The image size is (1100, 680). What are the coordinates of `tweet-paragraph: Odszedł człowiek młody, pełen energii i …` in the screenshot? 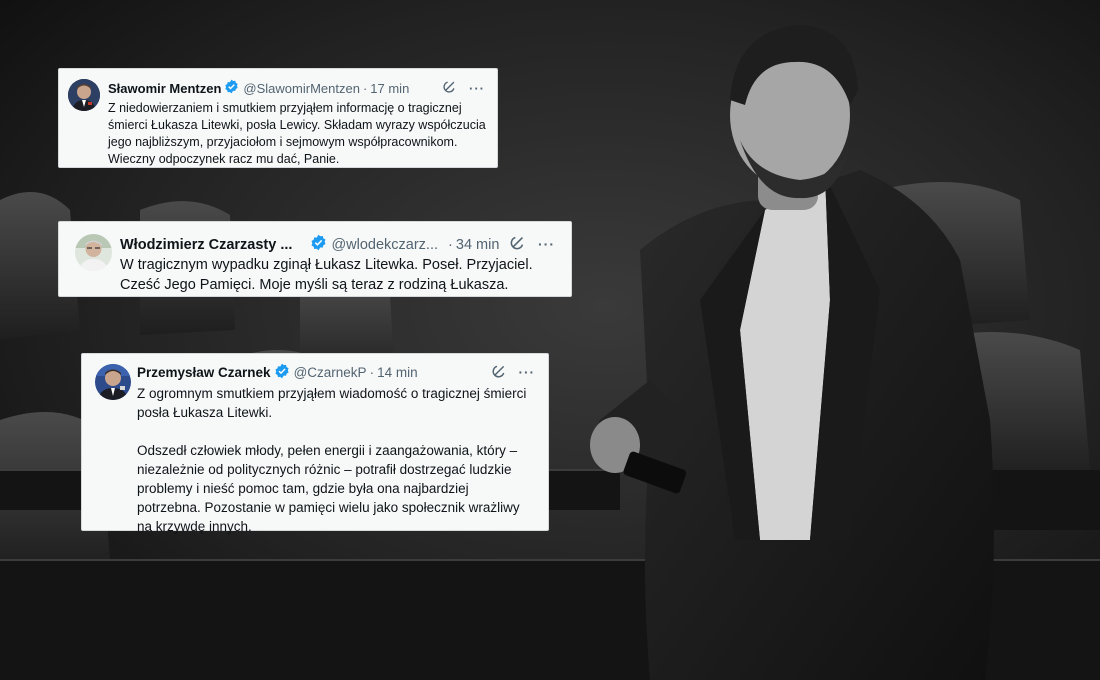 It's located at (328, 488).